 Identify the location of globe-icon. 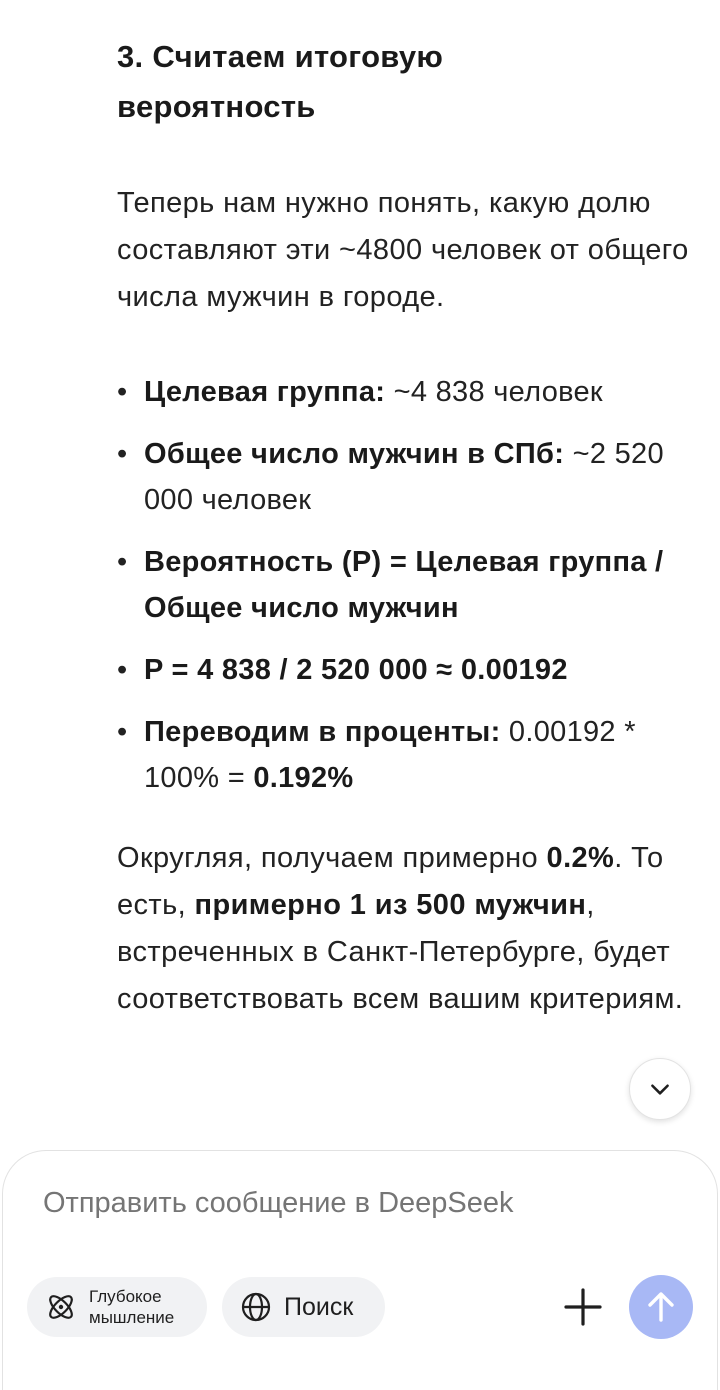
(256, 1307).